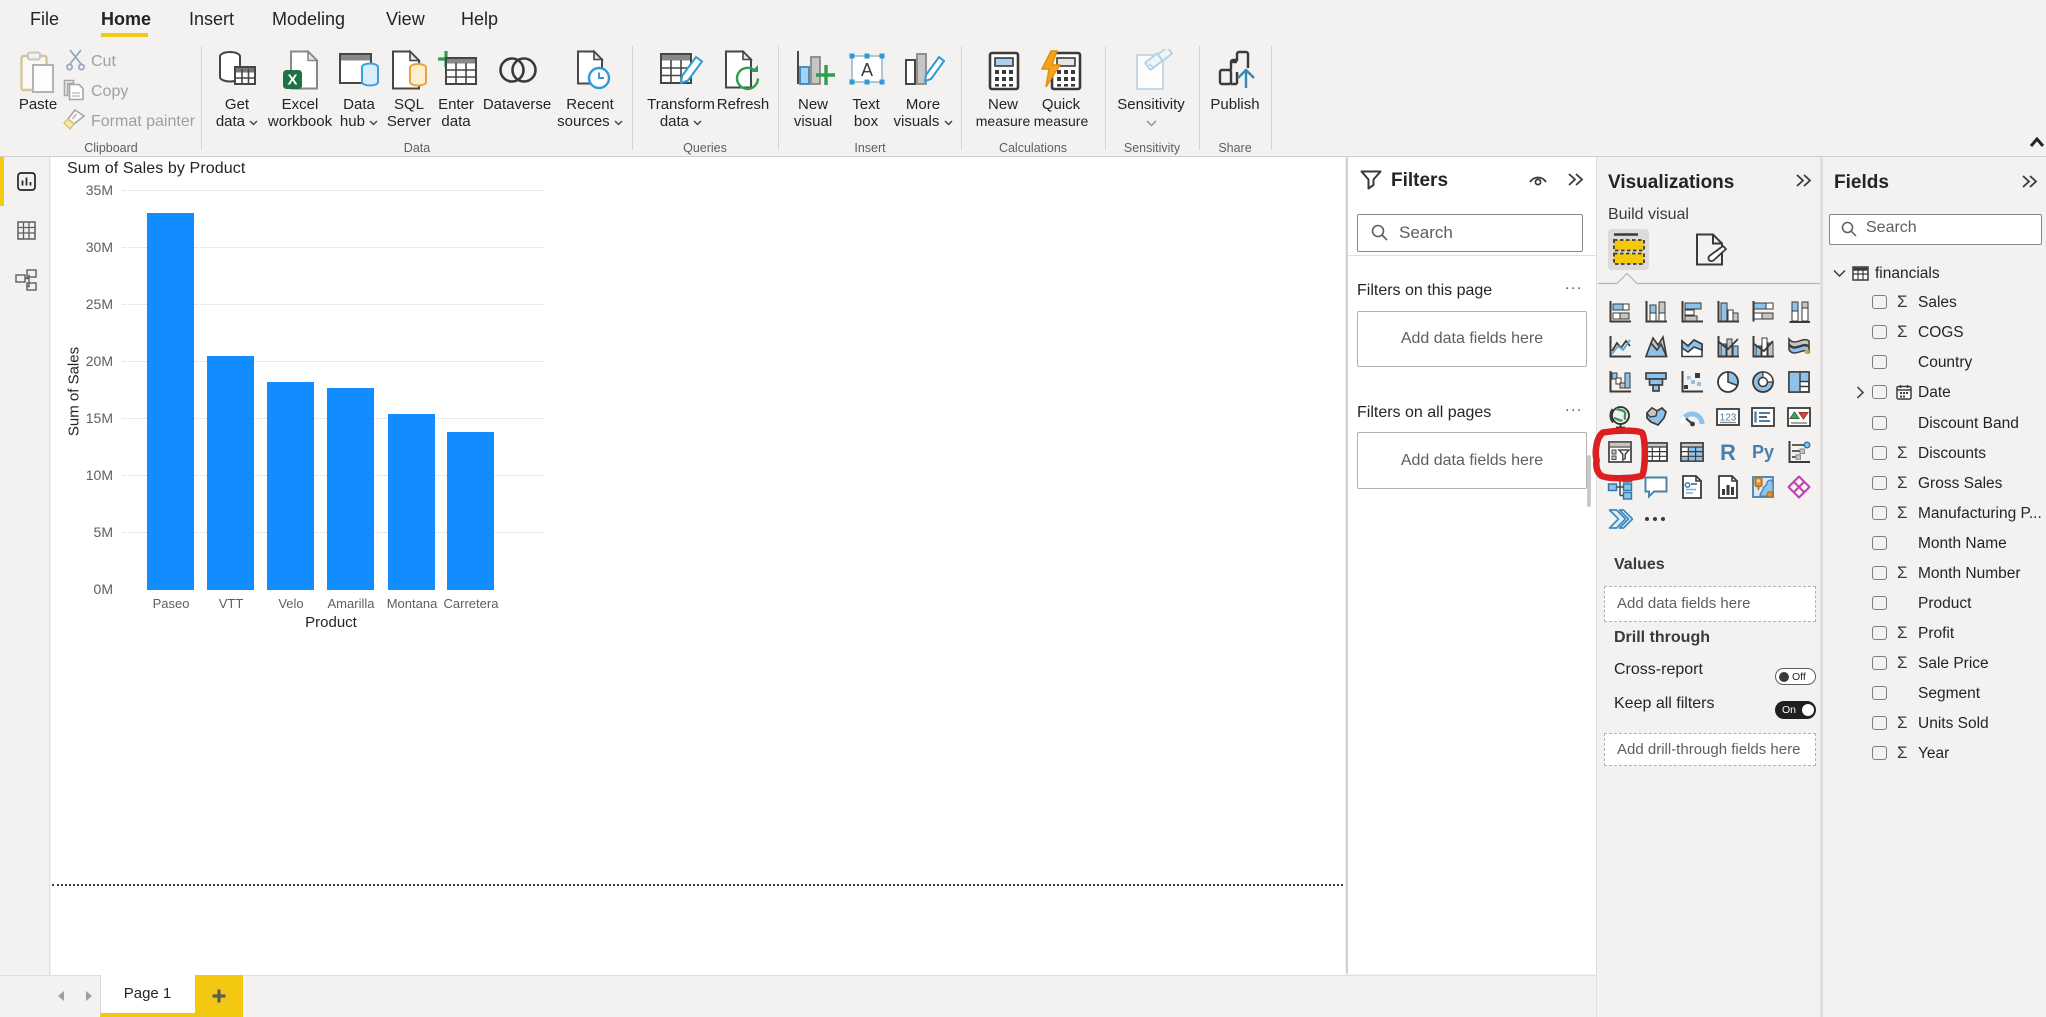 The height and width of the screenshot is (1017, 2046). What do you see at coordinates (1763, 452) in the screenshot?
I see `svg-text: Py` at bounding box center [1763, 452].